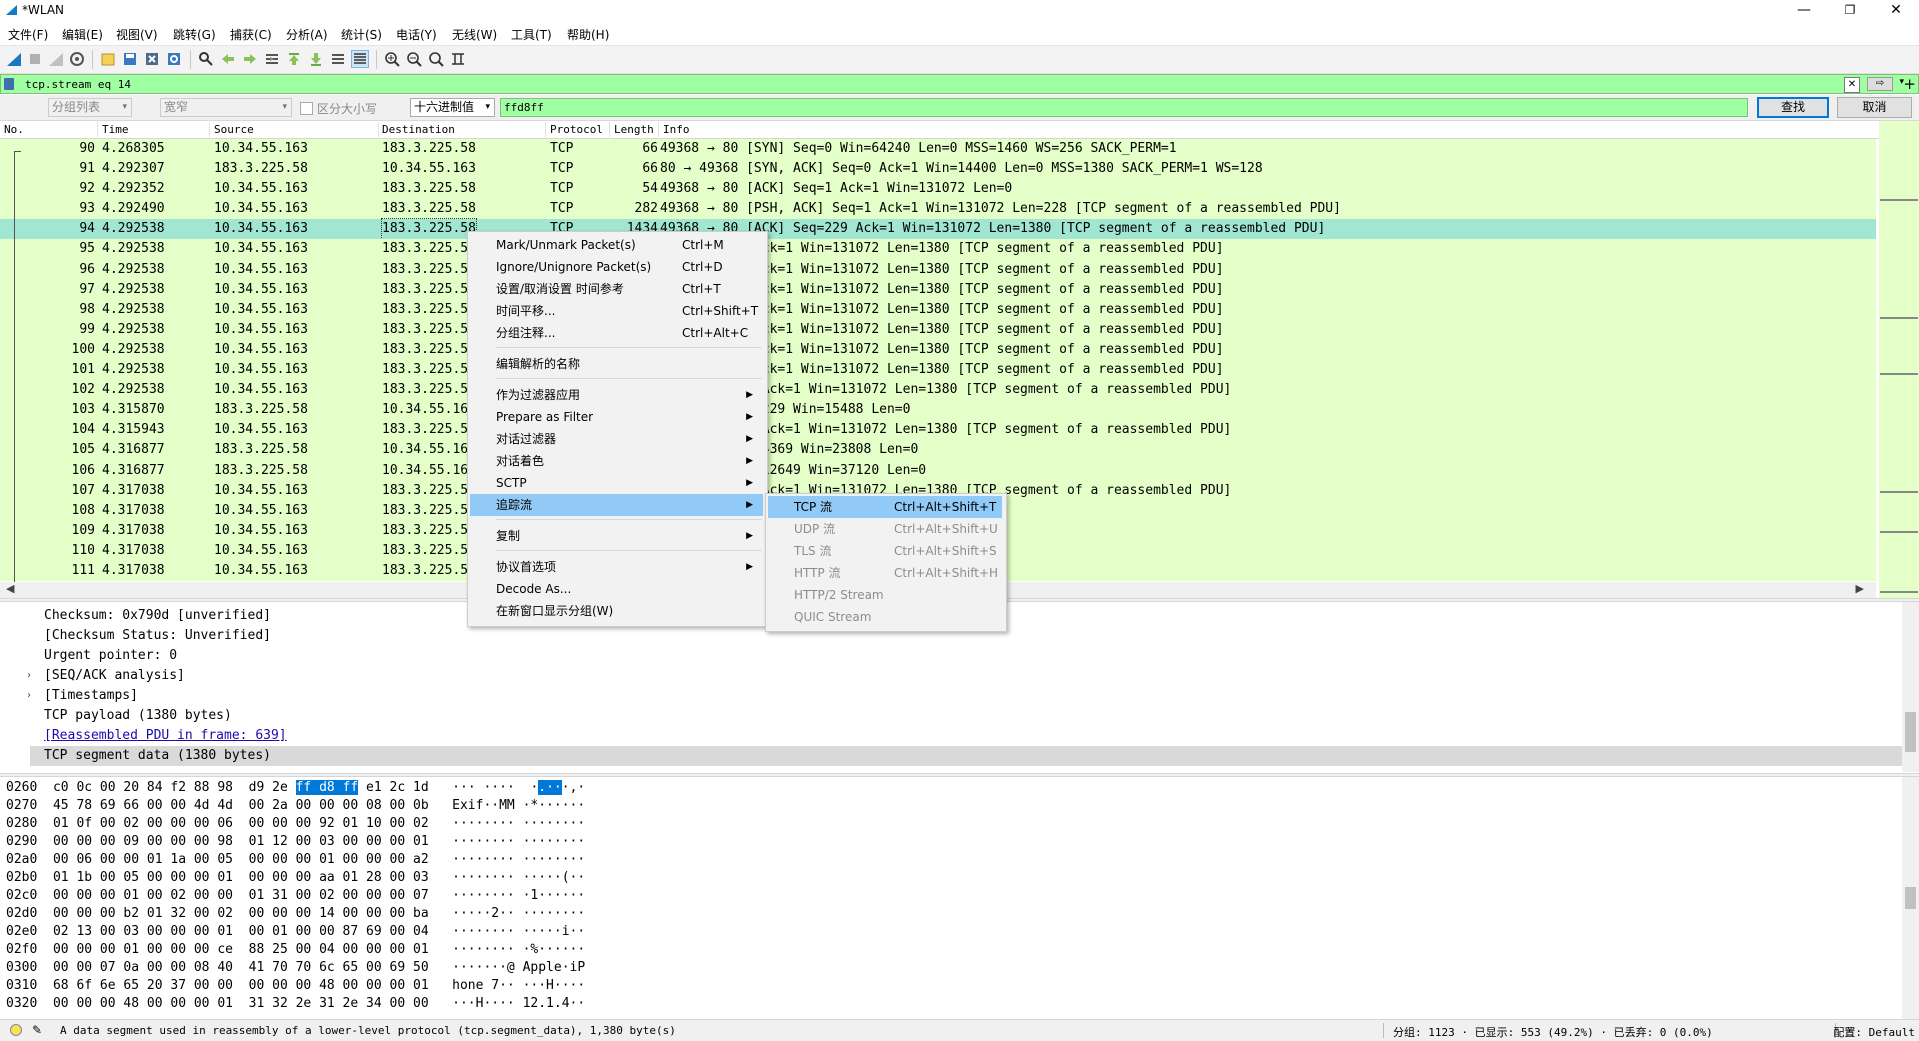  What do you see at coordinates (616, 536) in the screenshot?
I see `context-menu-item: 复制 ▶` at bounding box center [616, 536].